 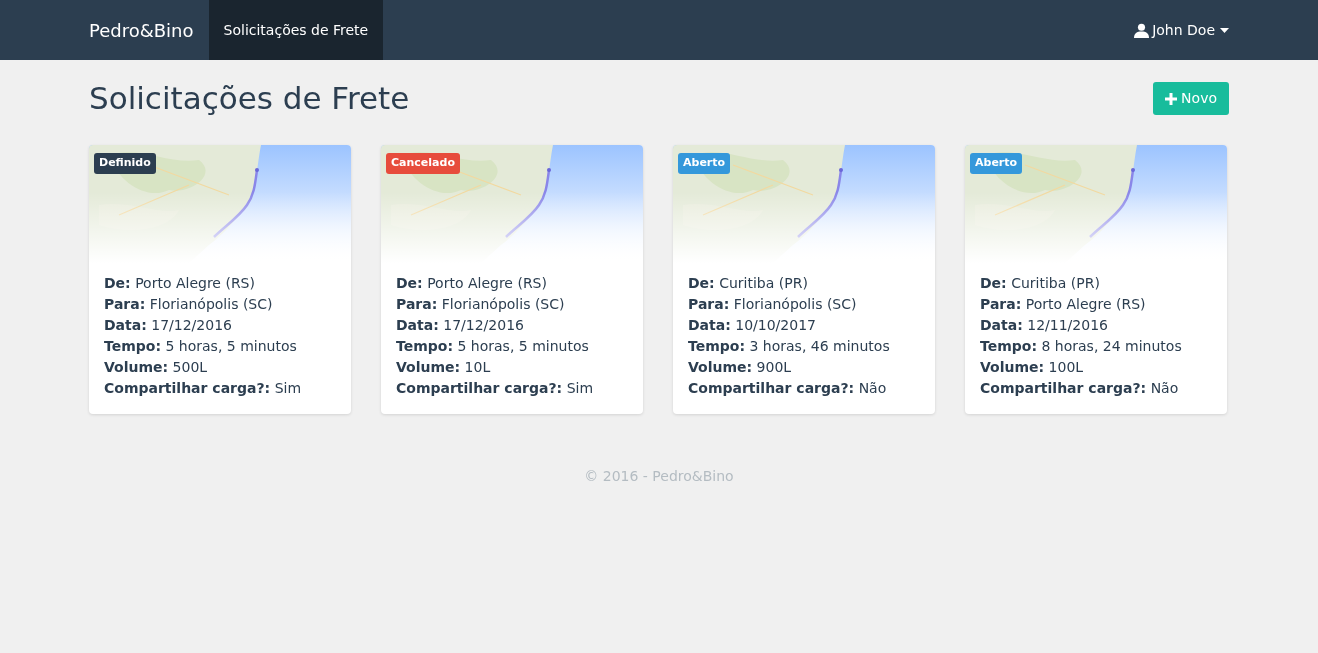 I want to click on detail-line: Data: 12/11/2016, so click(x=1044, y=326).